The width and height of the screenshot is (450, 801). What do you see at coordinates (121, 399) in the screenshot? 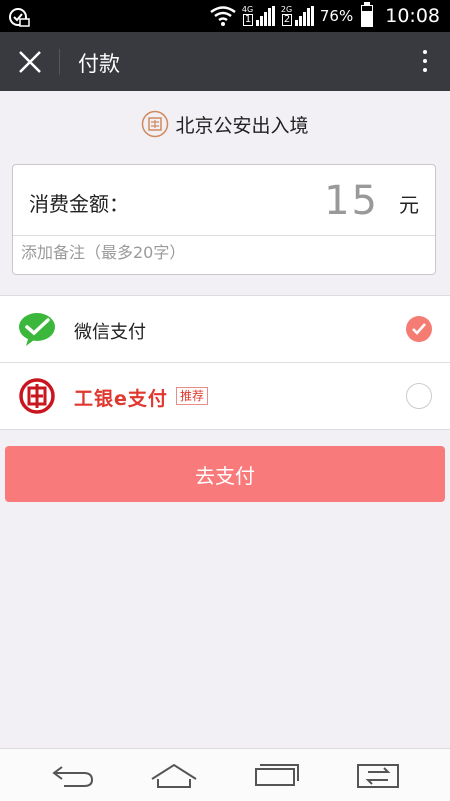
I see `payment-option-label: 工银e支付` at bounding box center [121, 399].